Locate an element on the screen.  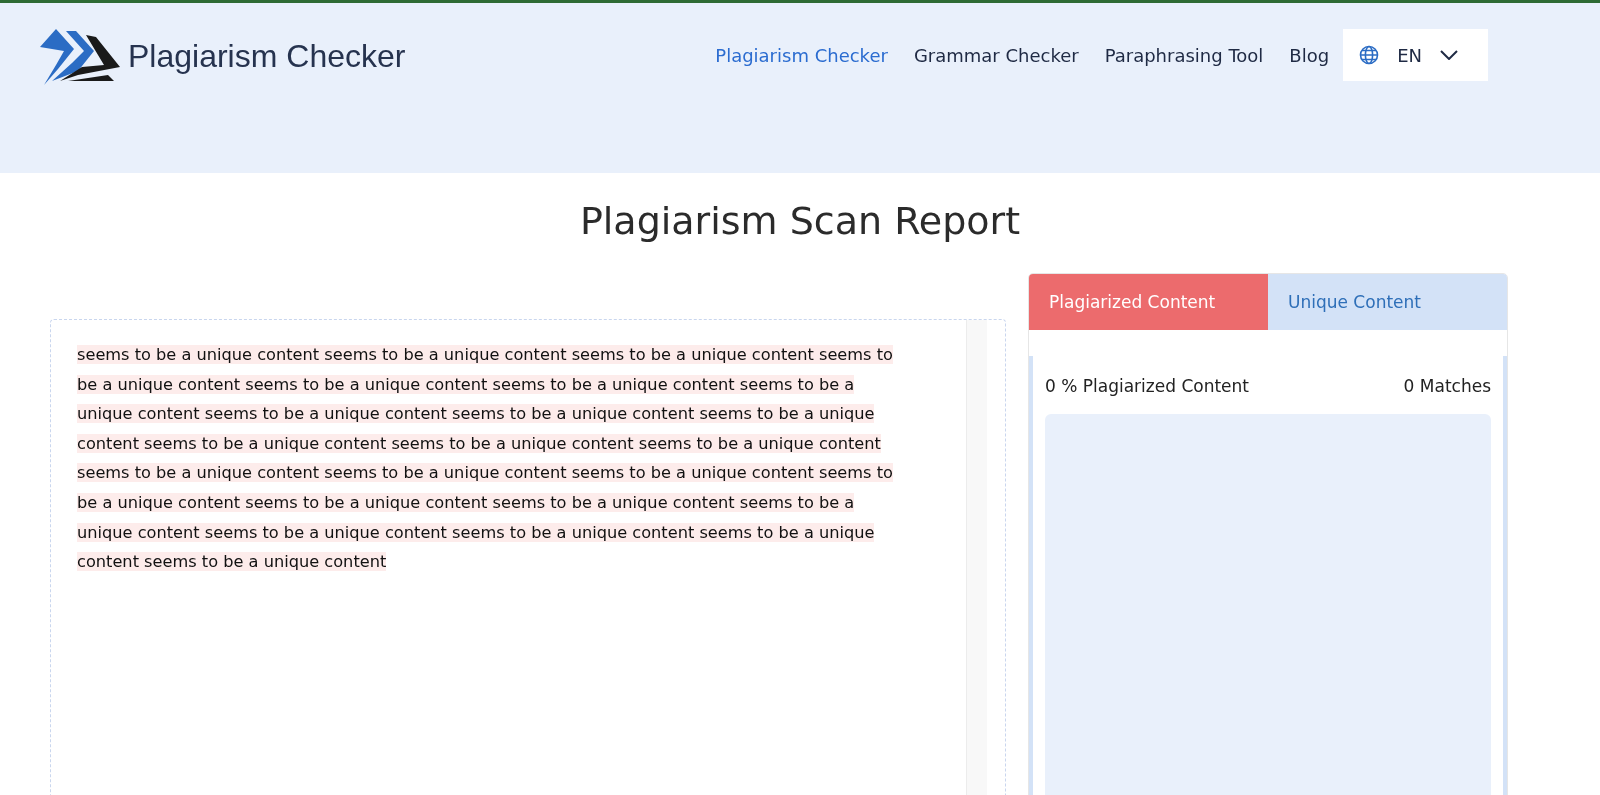
page-title: Plagiarism Scan Report is located at coordinates (800, 221).